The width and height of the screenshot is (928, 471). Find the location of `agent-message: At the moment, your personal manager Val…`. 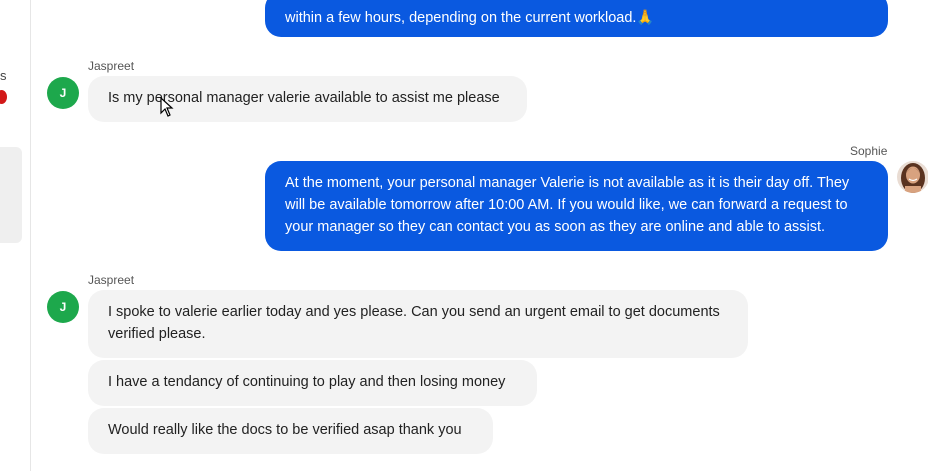

agent-message: At the moment, your personal manager Val… is located at coordinates (576, 206).